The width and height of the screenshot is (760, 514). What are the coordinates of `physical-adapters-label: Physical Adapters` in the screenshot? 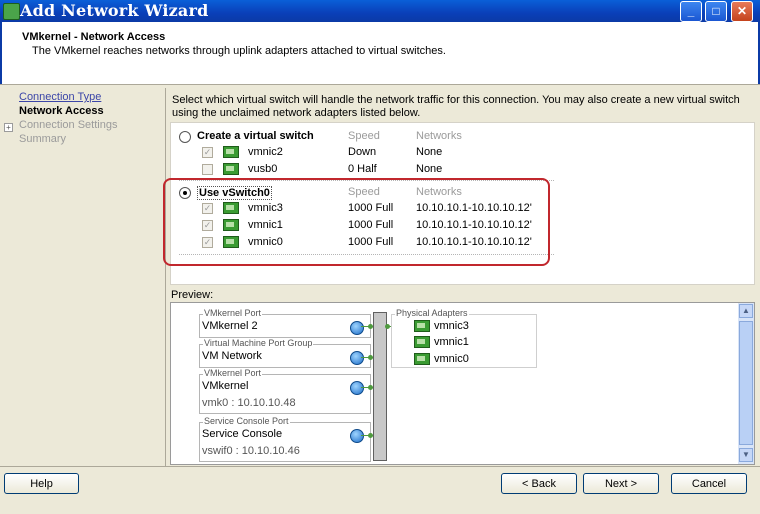 It's located at (432, 313).